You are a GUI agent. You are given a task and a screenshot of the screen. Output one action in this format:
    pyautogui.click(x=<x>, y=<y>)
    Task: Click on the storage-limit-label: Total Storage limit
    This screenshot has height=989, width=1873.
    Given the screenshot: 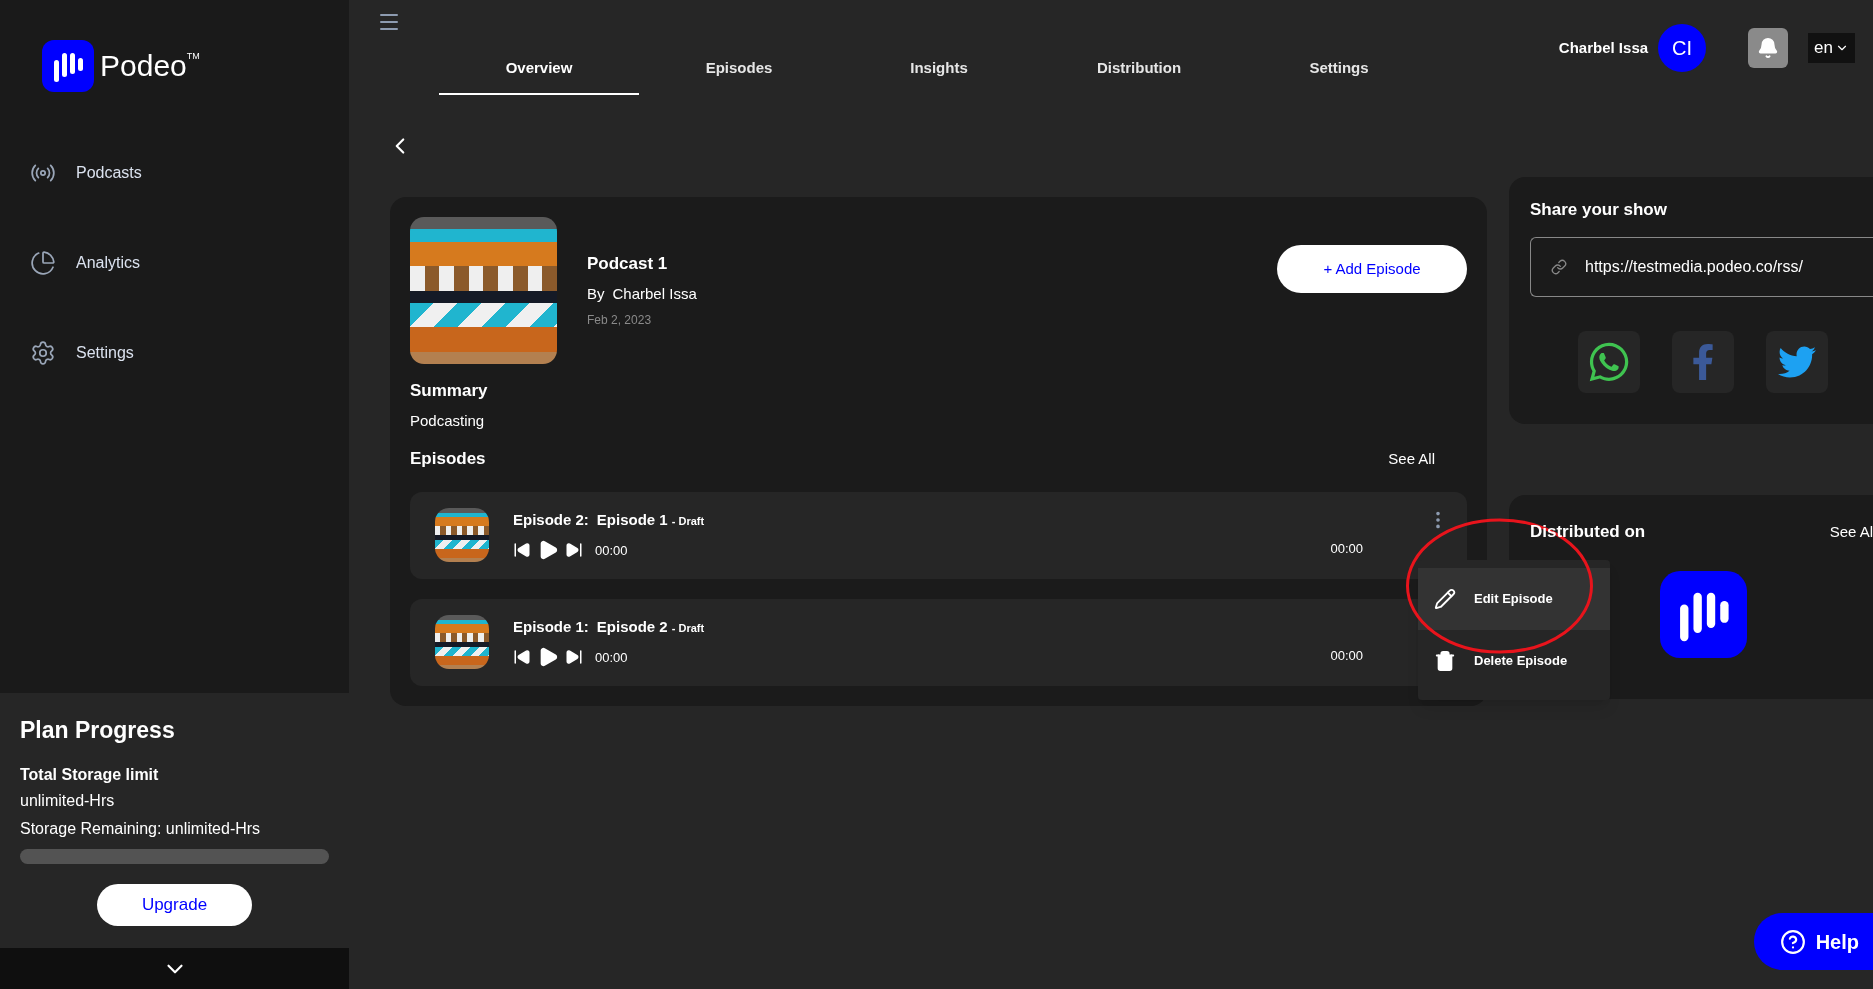 What is the action you would take?
    pyautogui.click(x=90, y=775)
    